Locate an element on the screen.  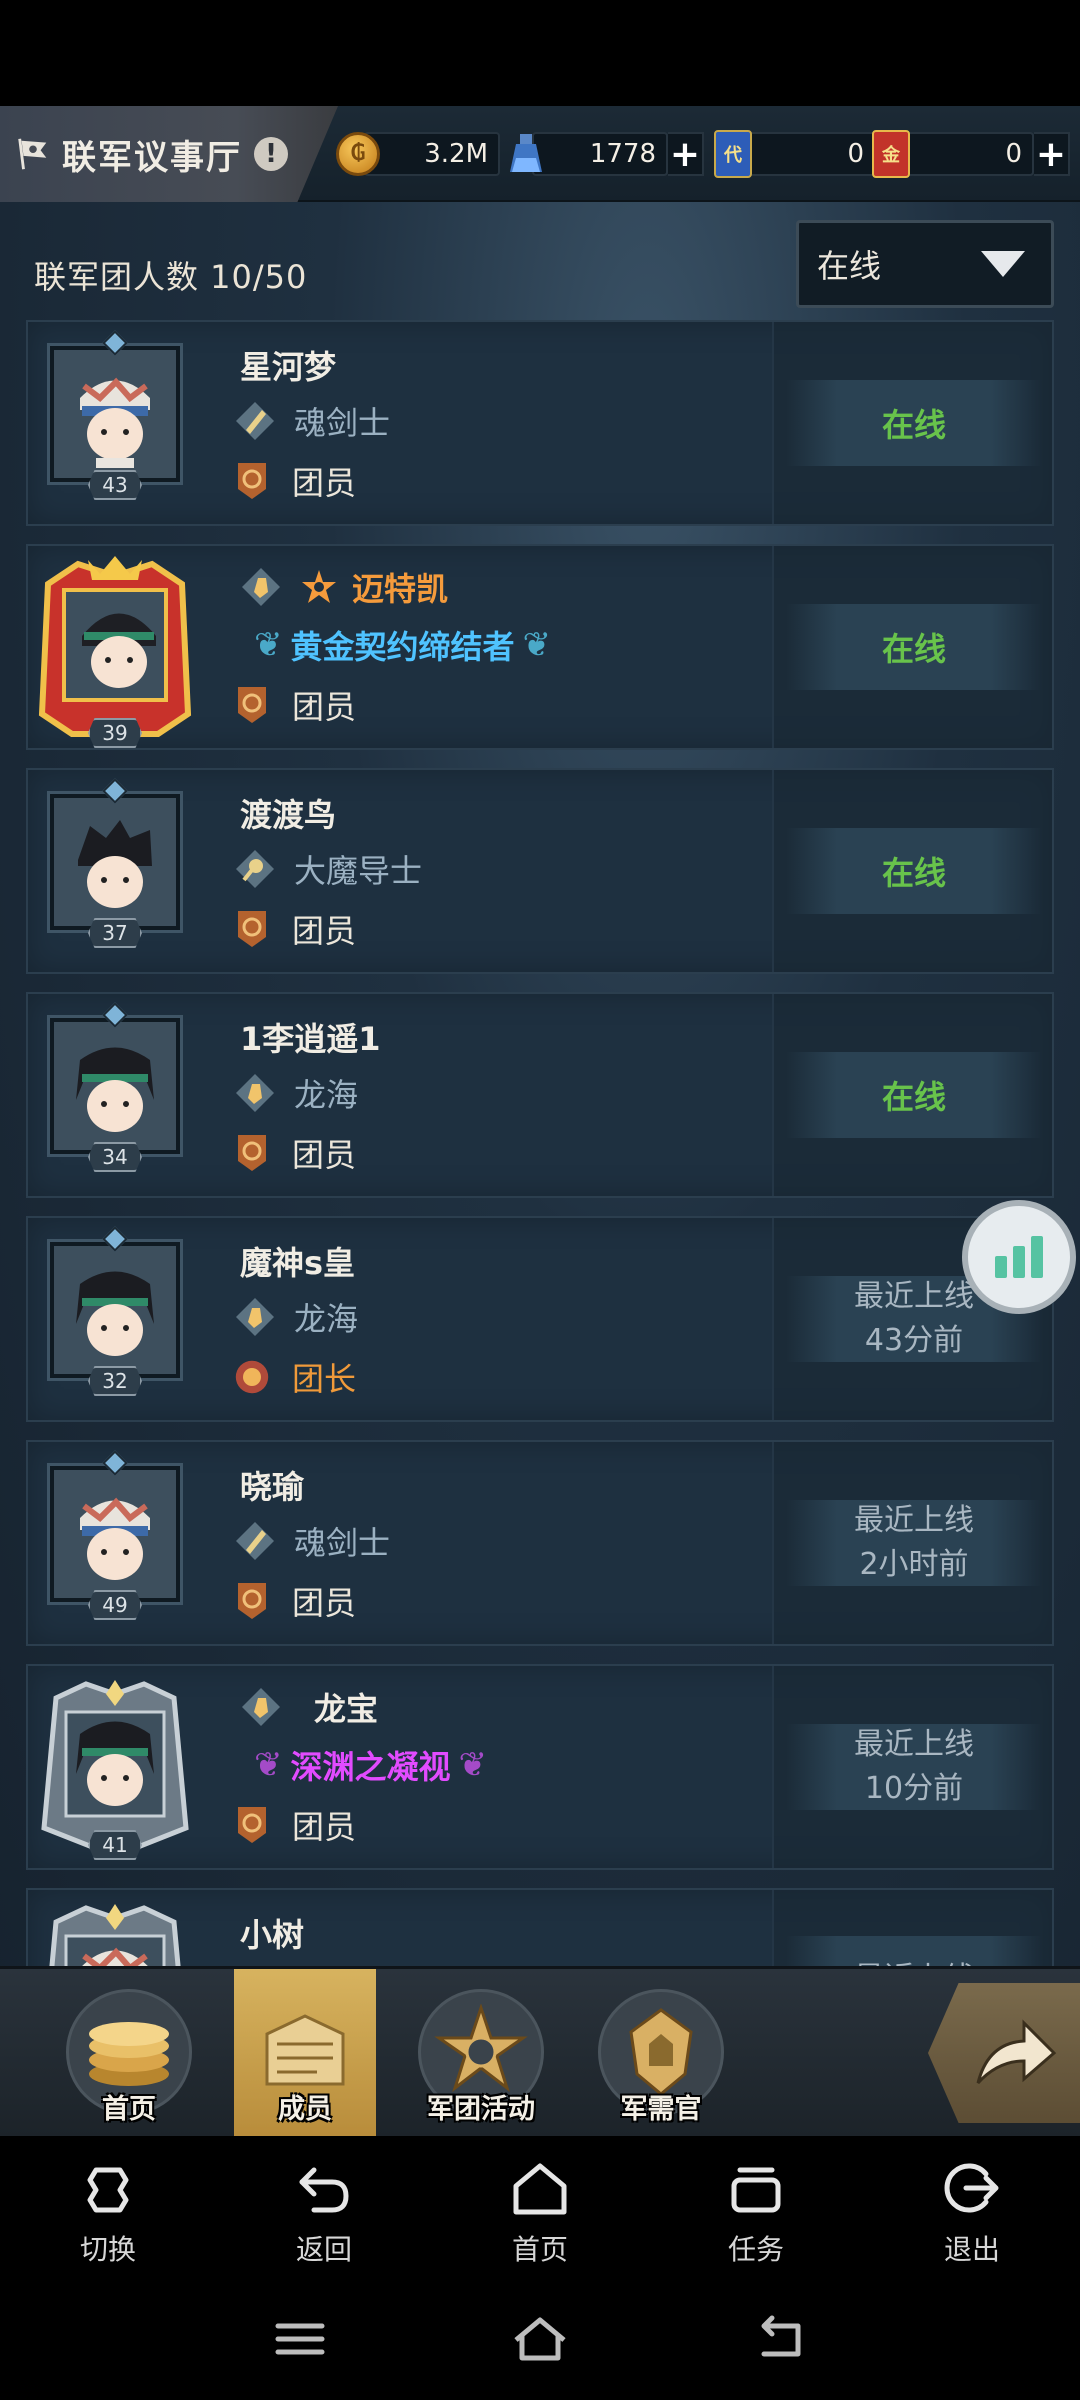
android-home-icon is located at coordinates (540, 2339).